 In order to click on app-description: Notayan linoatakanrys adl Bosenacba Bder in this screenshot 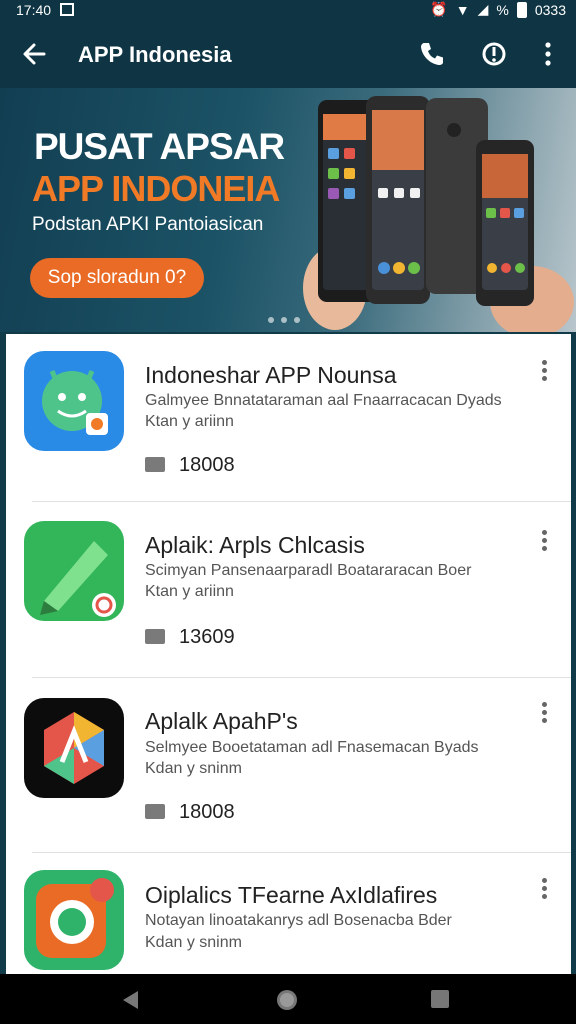, I will do `click(298, 920)`.